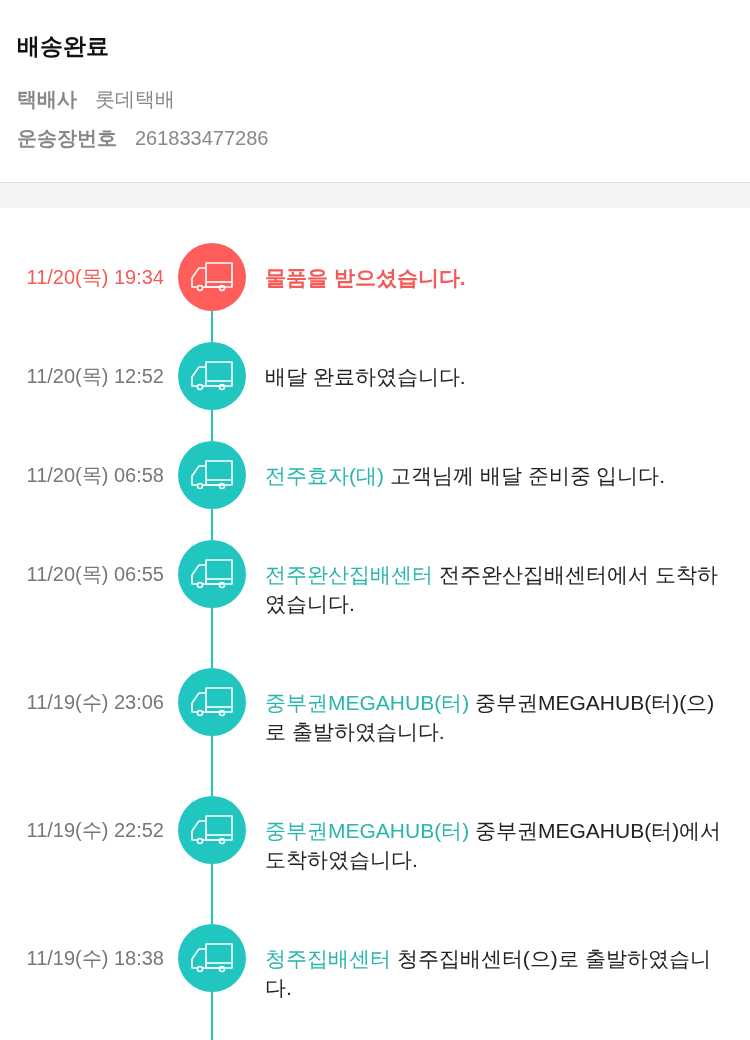  Describe the element at coordinates (47, 99) in the screenshot. I see `field-label: 택배사` at that location.